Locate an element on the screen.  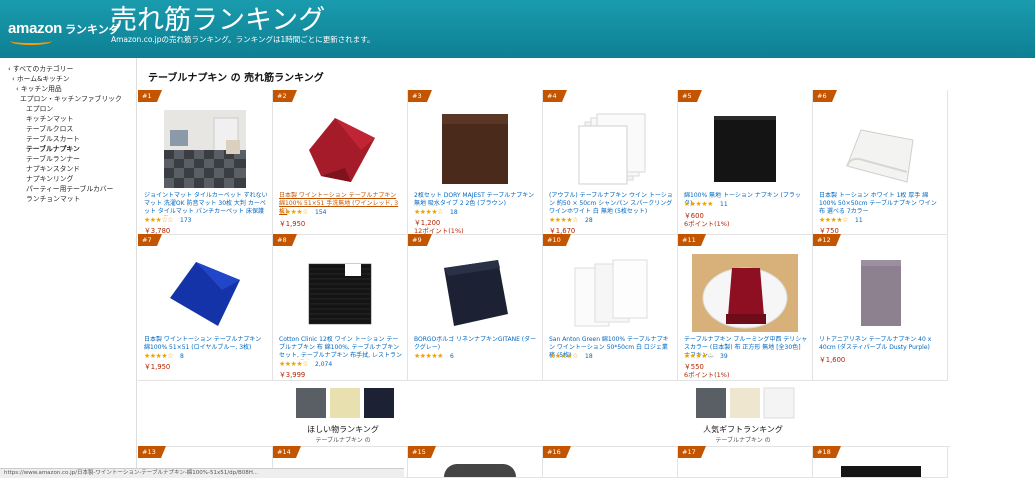
rank-badge: #15 is located at coordinates (422, 452).